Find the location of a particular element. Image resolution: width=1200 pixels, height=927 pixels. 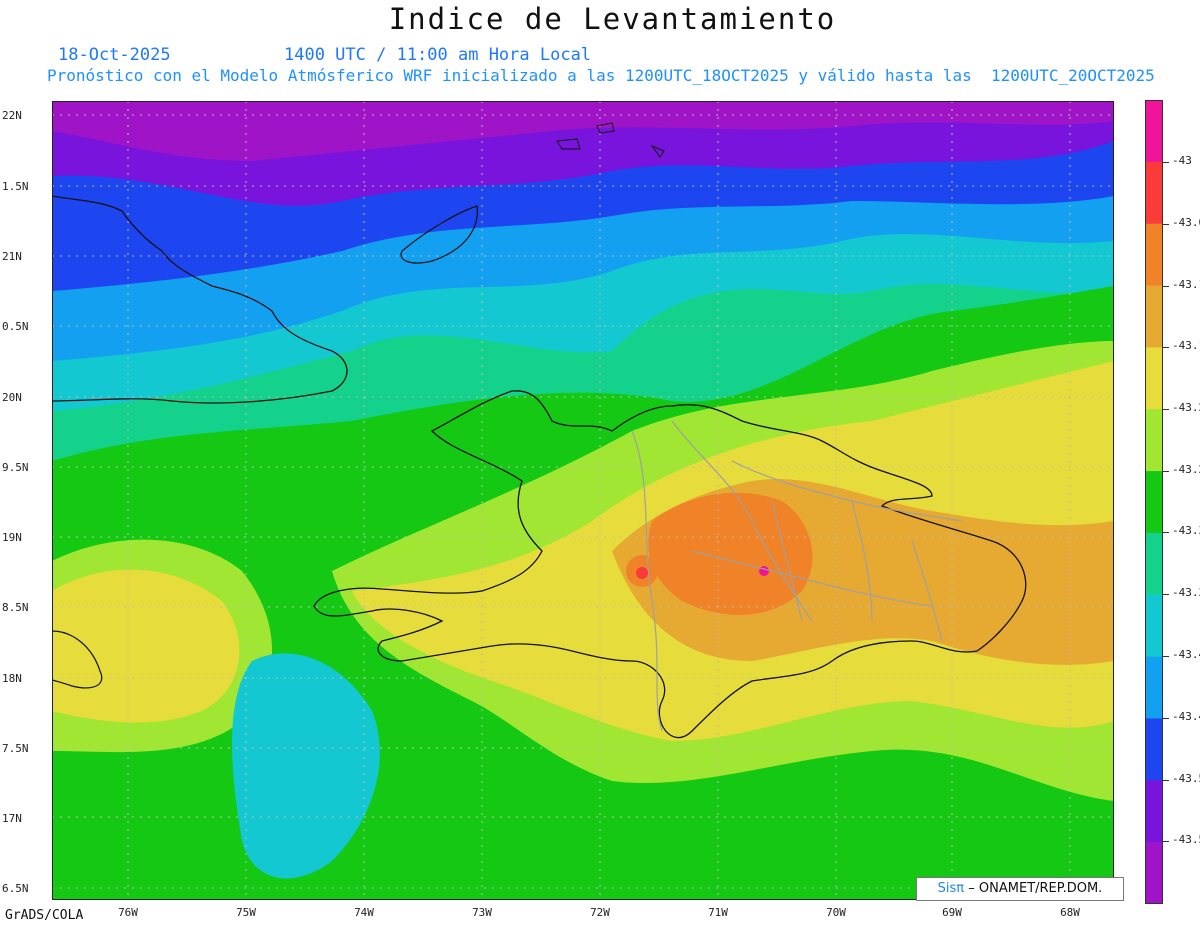

logo-credit: – ONAMET/REP.DOM. is located at coordinates (1035, 888).